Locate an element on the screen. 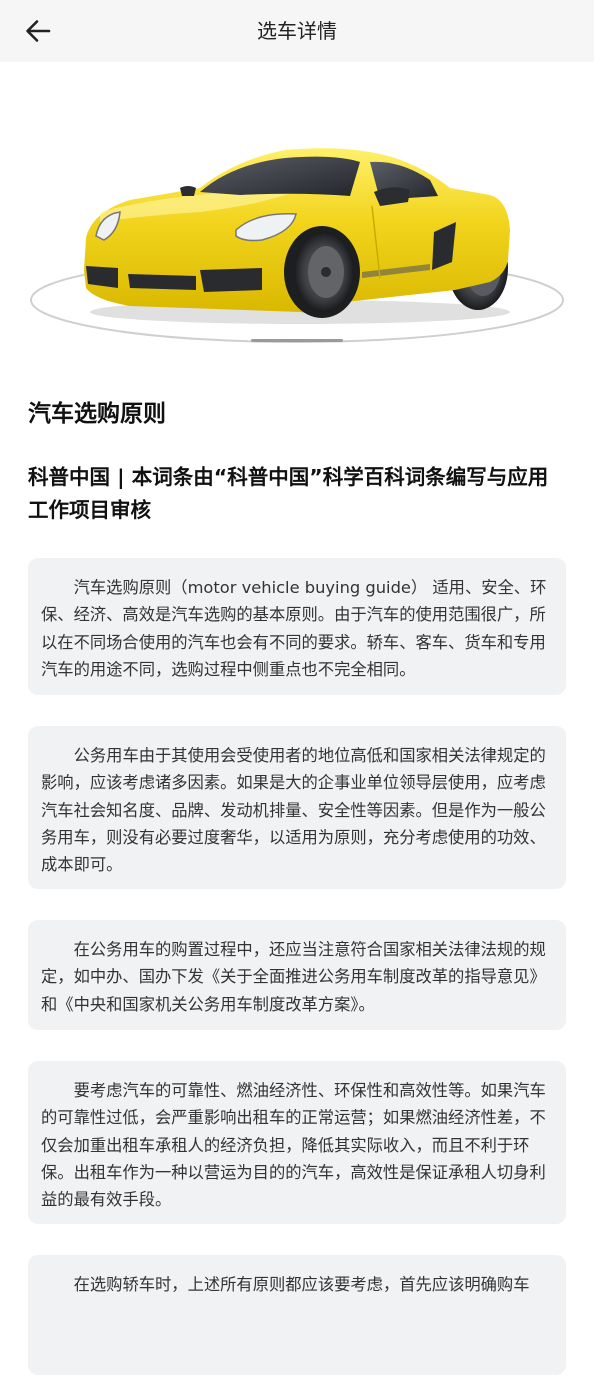 The width and height of the screenshot is (594, 1375). article-source: 科普中国 | 本词条由“科普中国”科学百科词条编写与应用工作项目审核 is located at coordinates (288, 493).